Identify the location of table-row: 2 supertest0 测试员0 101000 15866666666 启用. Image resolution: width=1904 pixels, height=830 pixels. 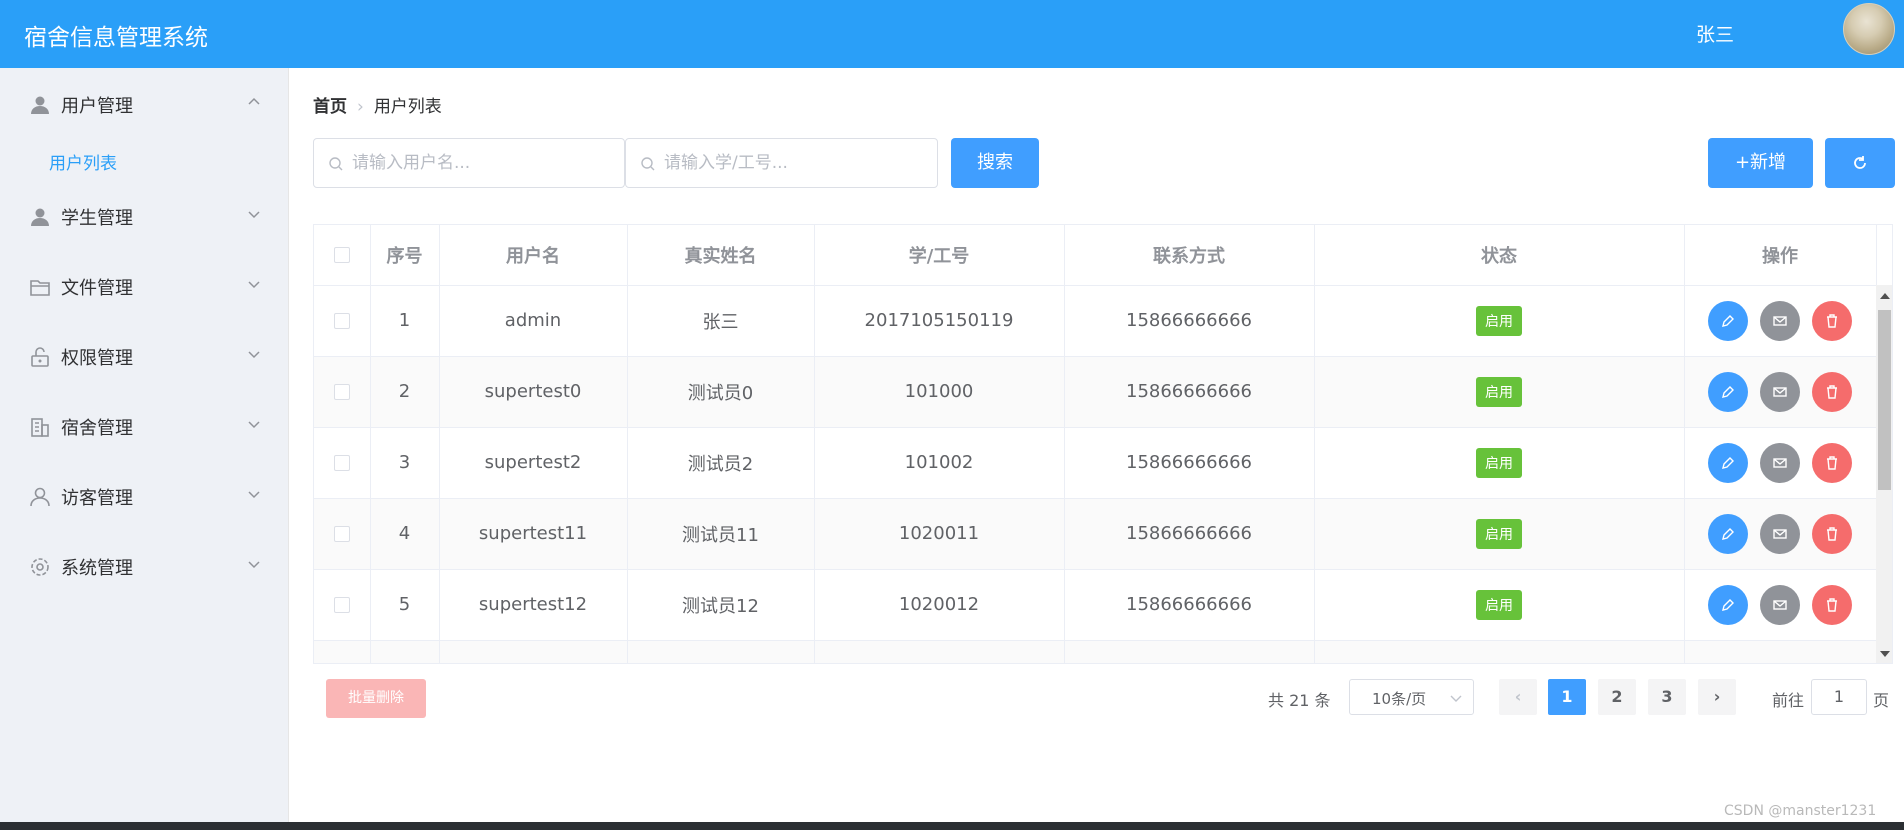
(1095, 392).